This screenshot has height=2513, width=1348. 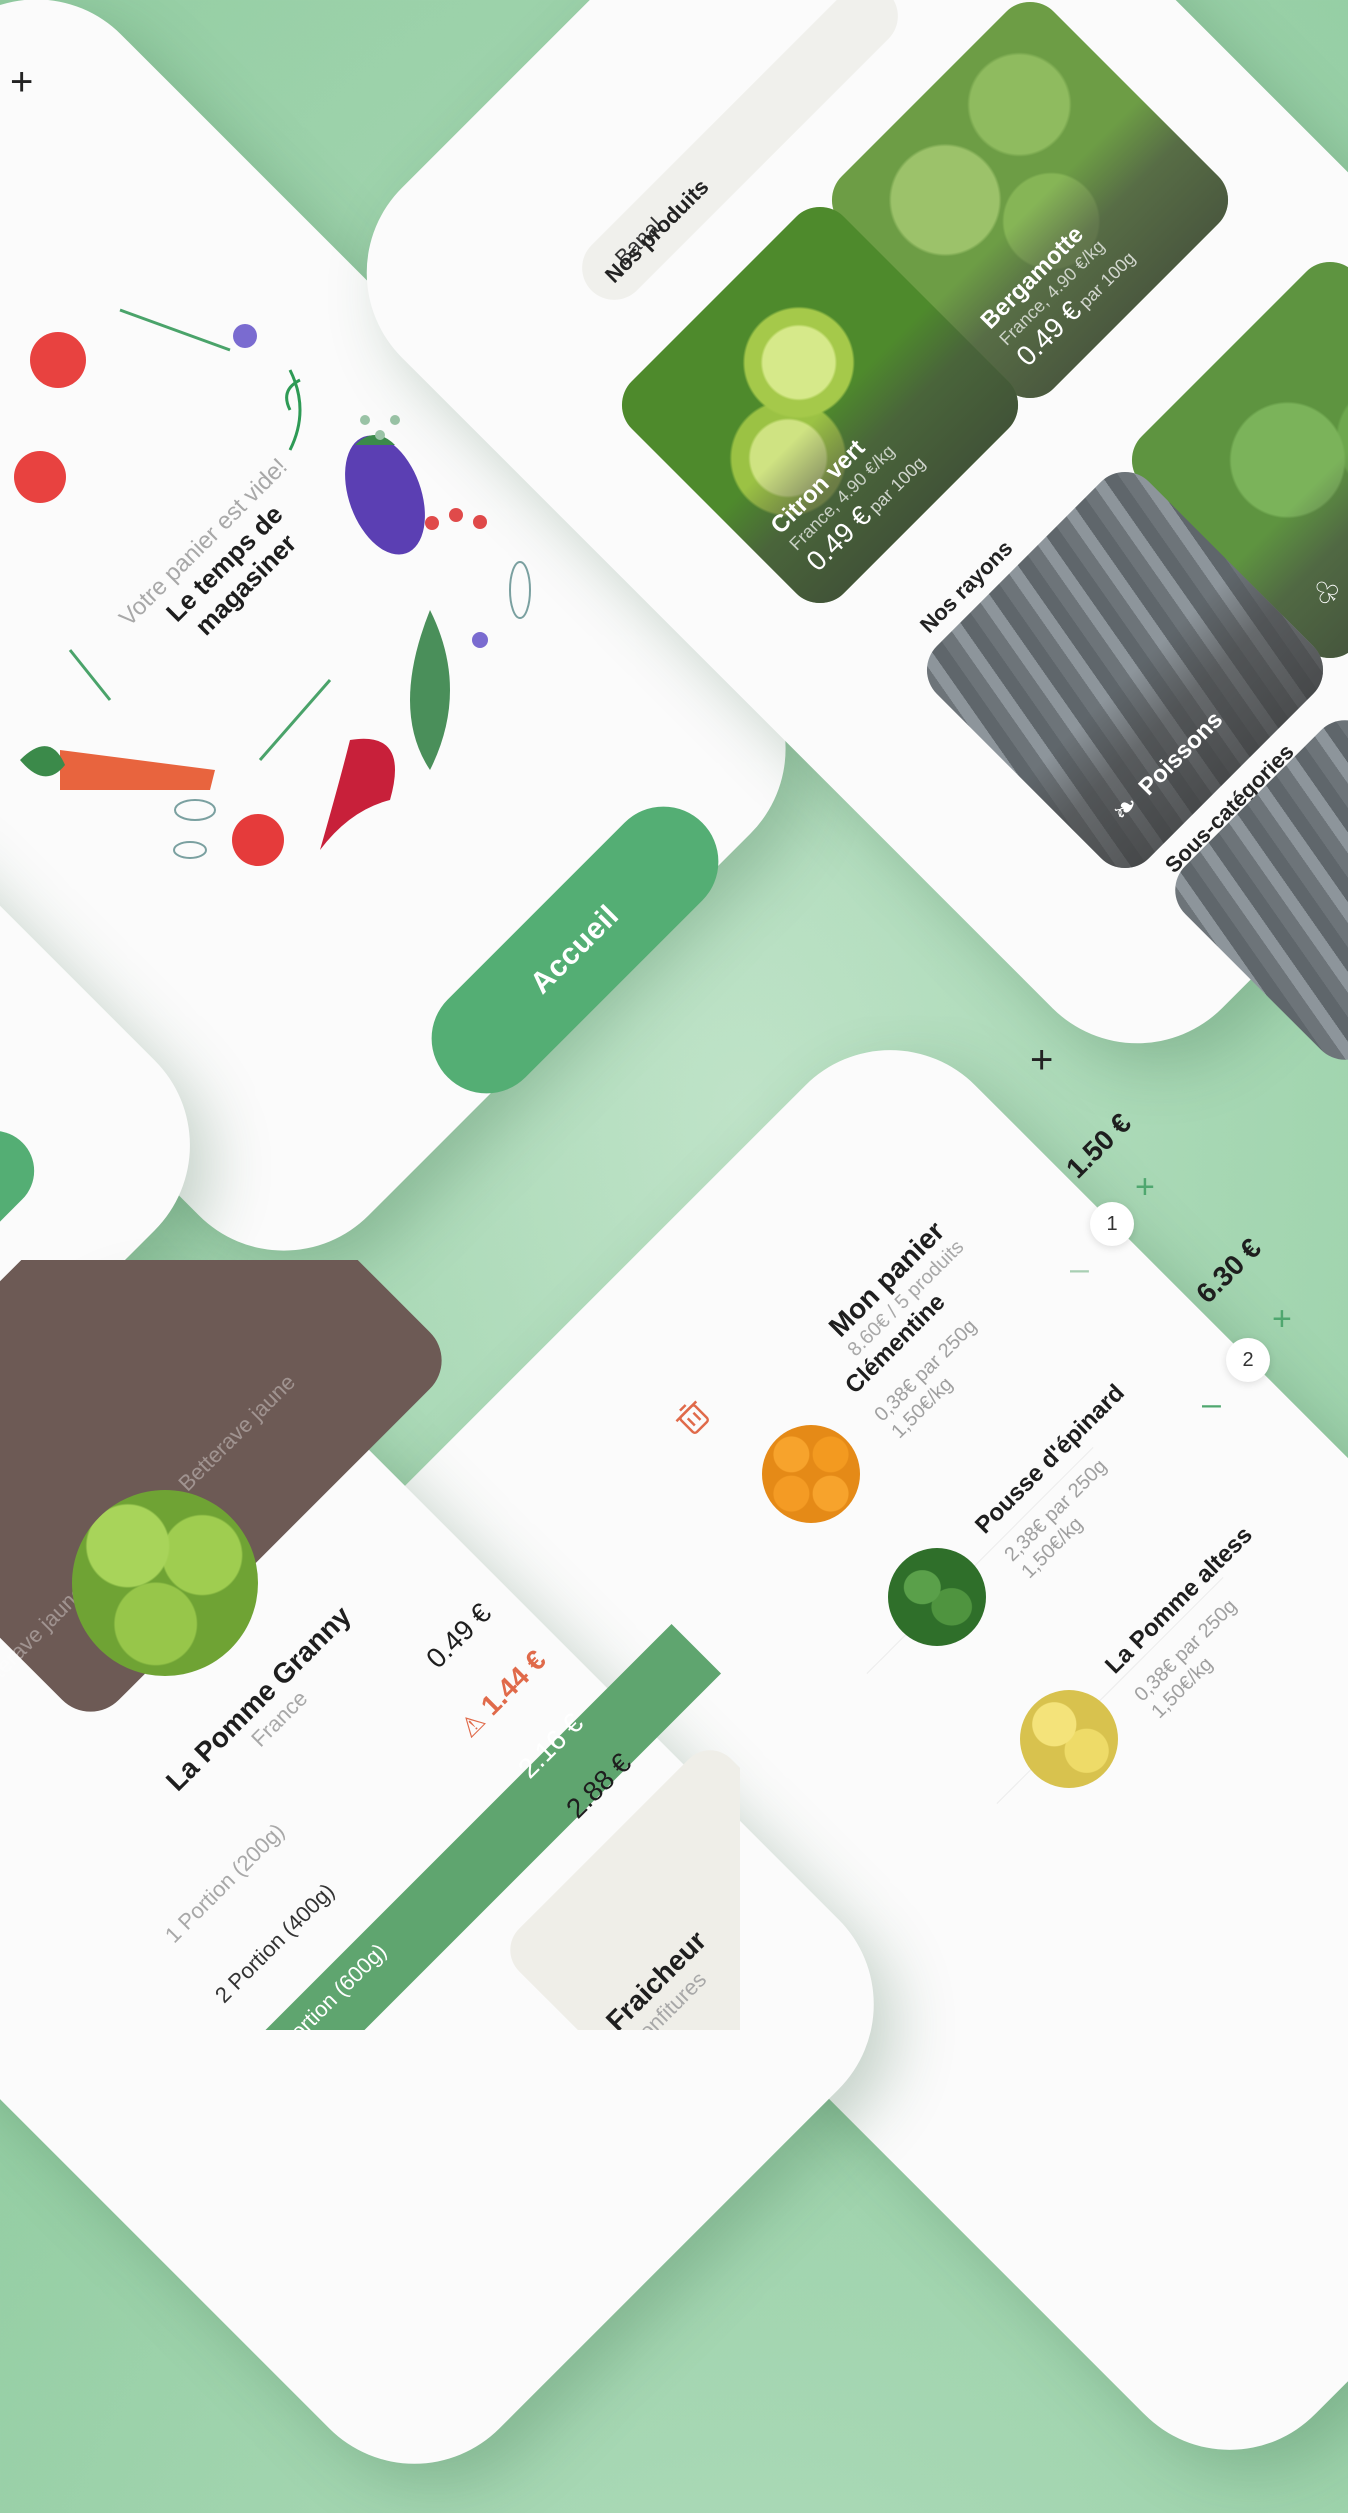 I want to click on portion-price: 0.49 €, so click(x=459, y=1636).